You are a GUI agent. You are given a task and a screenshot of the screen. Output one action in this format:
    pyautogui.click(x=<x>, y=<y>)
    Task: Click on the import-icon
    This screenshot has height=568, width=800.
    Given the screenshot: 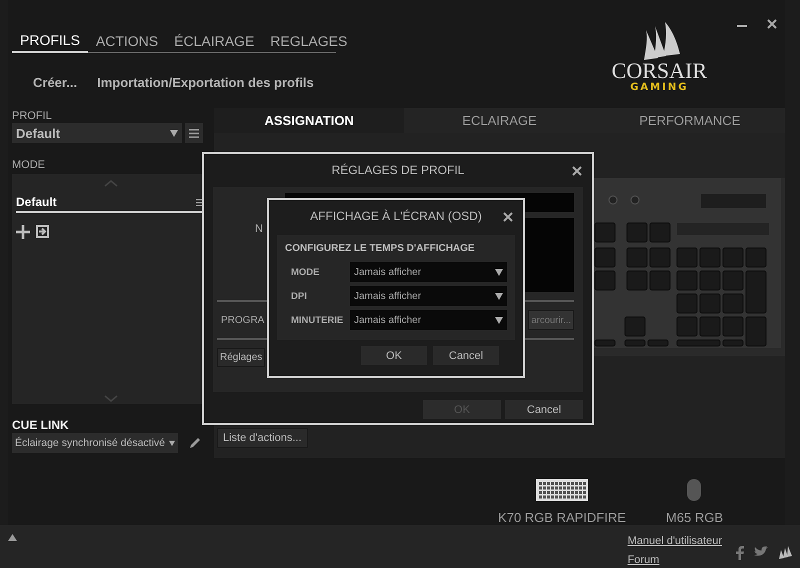 What is the action you would take?
    pyautogui.click(x=42, y=231)
    